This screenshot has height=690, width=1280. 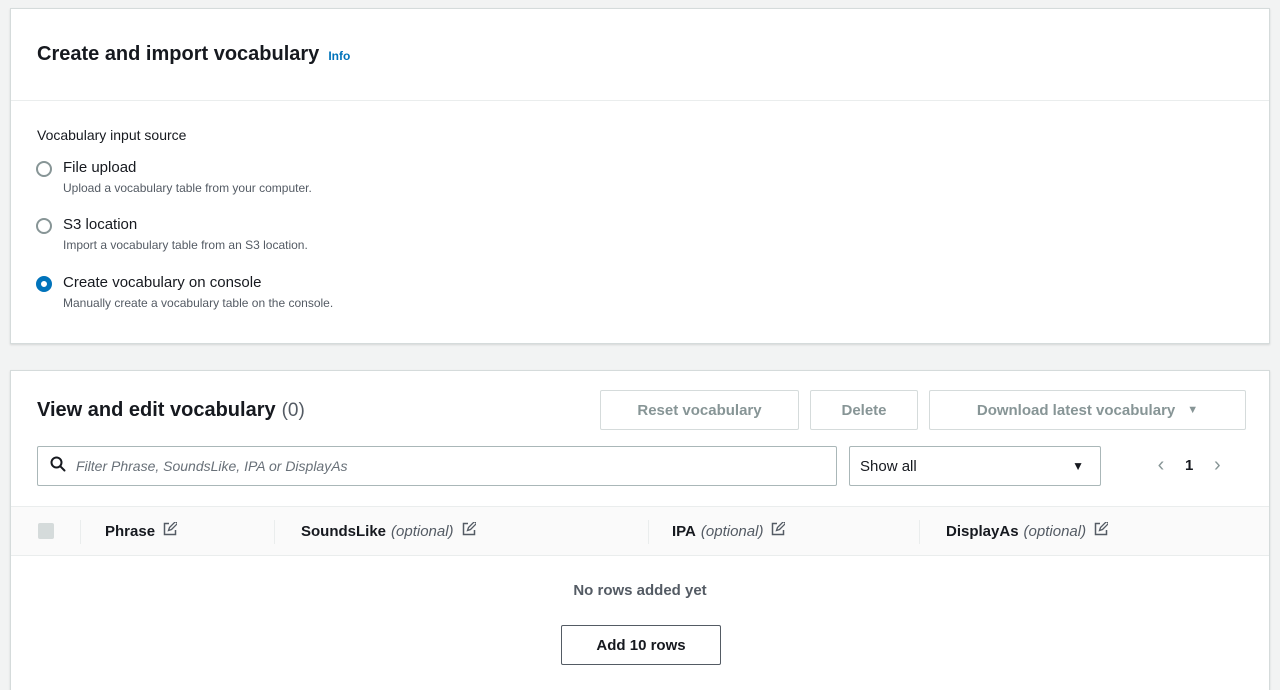 I want to click on add-10-rows-button: Add 10 rows, so click(x=641, y=645).